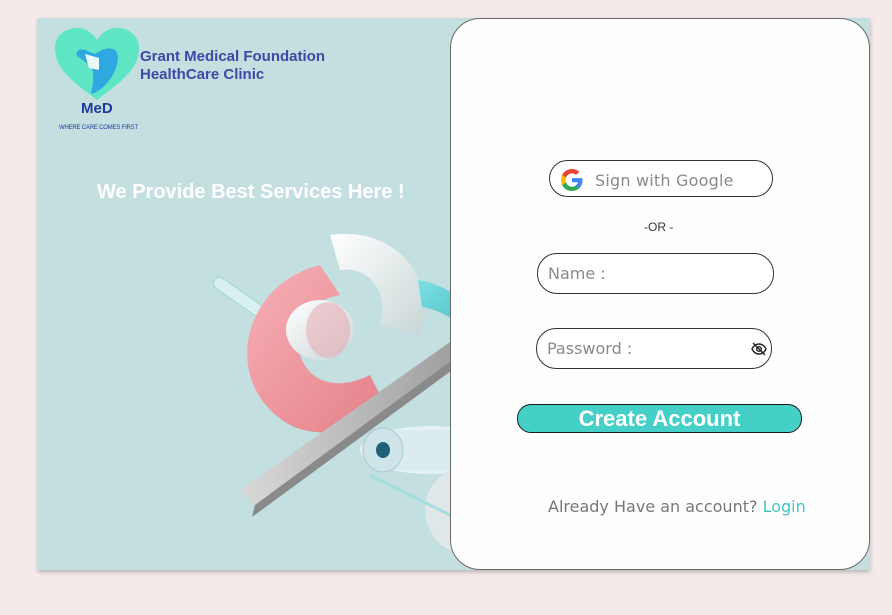 Image resolution: width=892 pixels, height=615 pixels. I want to click on login-prompt-text: Already Have an account?, so click(653, 506).